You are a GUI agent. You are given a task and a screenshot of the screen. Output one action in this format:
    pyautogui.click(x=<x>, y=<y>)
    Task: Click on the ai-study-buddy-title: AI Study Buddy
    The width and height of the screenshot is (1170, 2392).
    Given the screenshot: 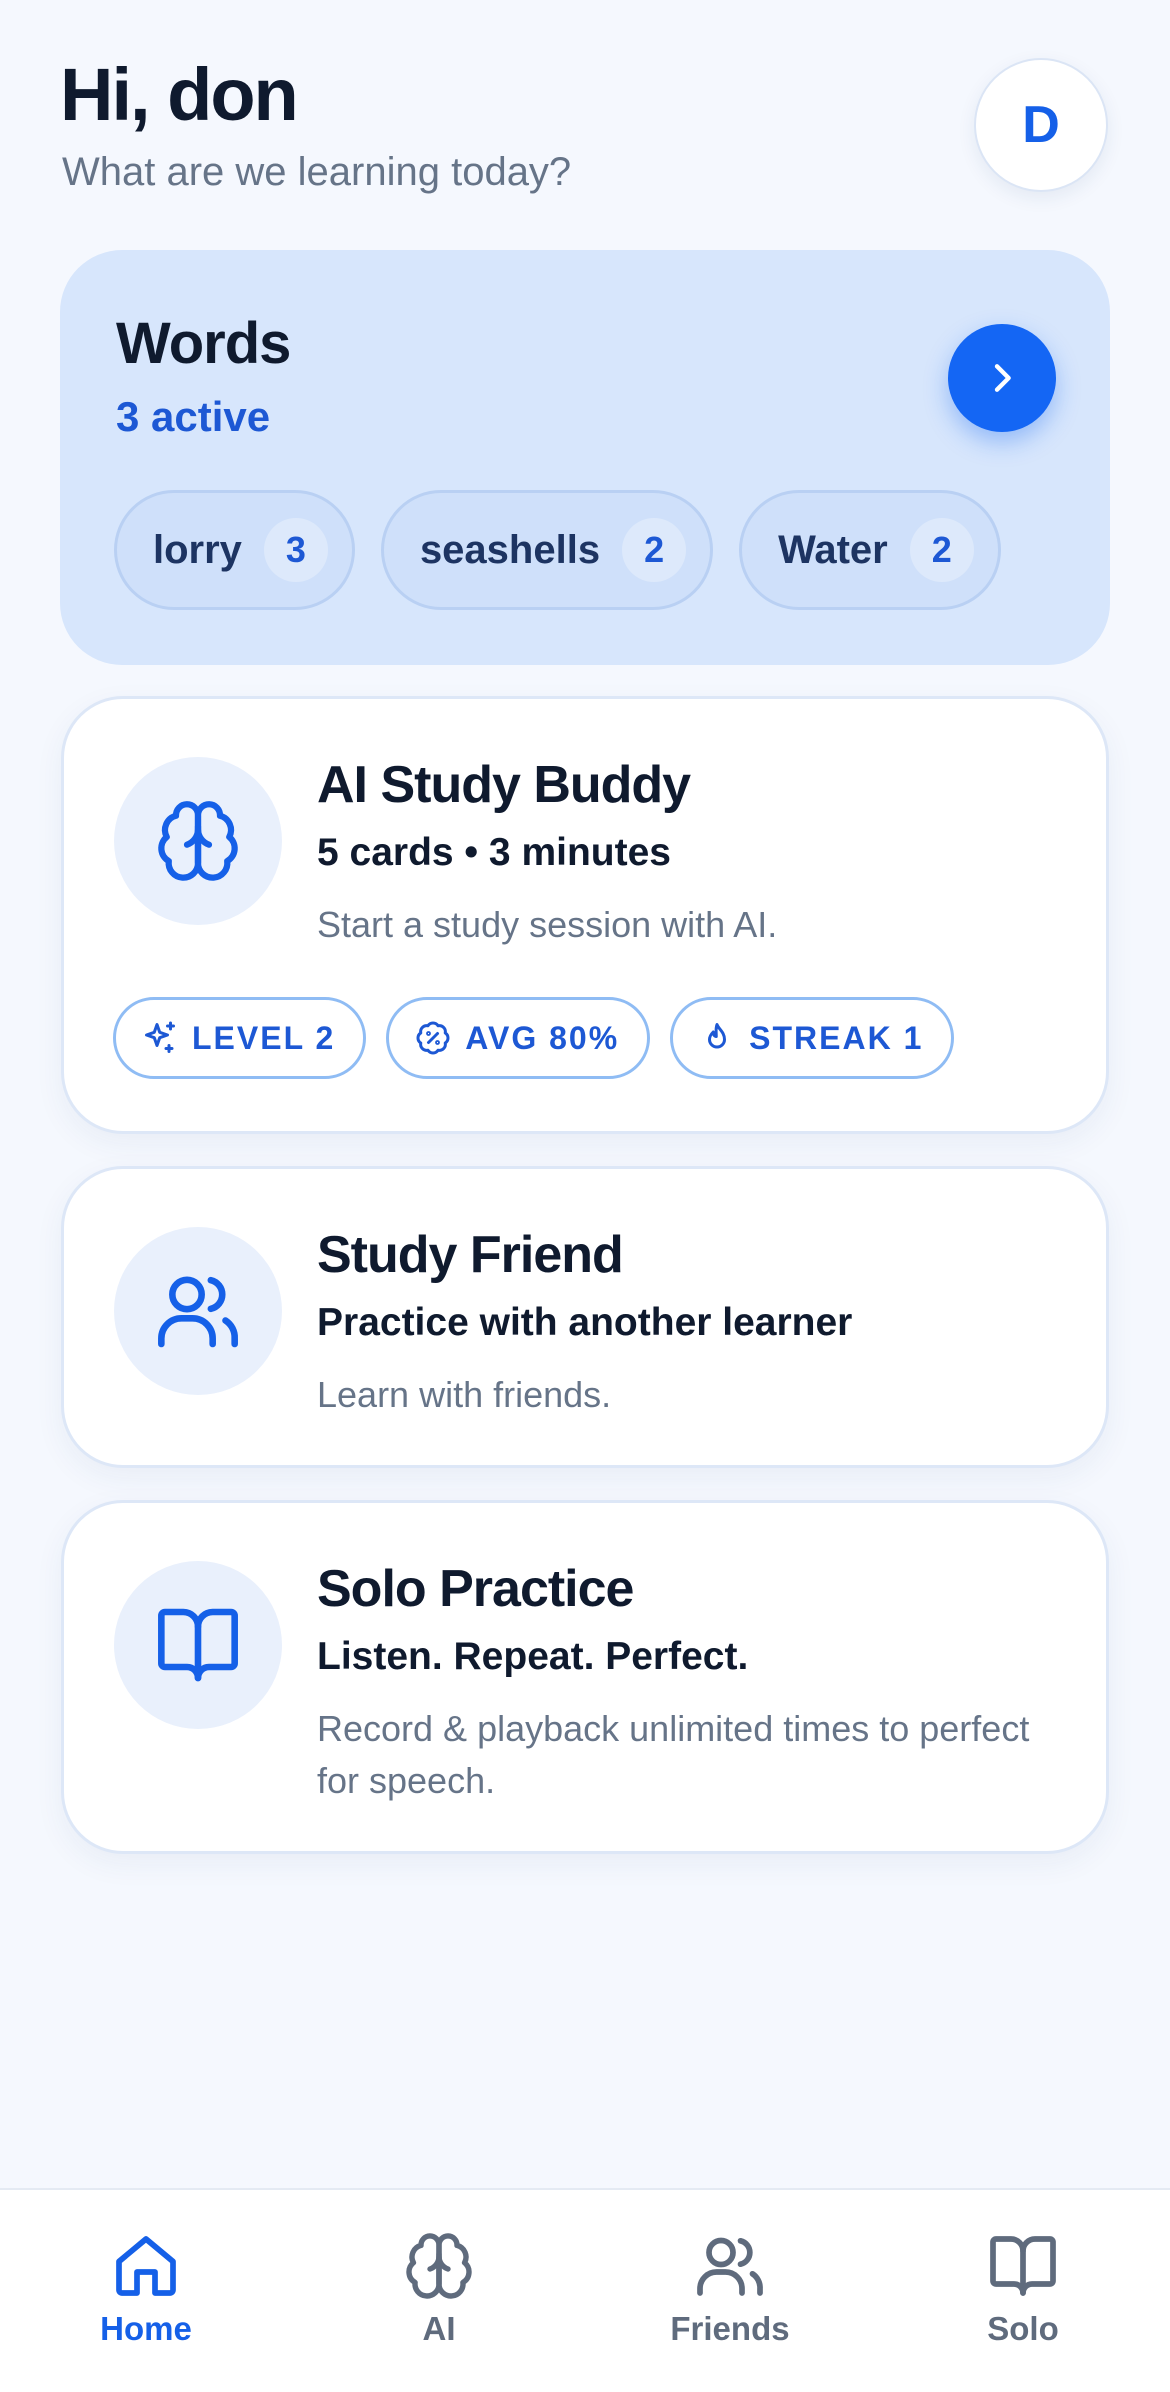 What is the action you would take?
    pyautogui.click(x=504, y=785)
    